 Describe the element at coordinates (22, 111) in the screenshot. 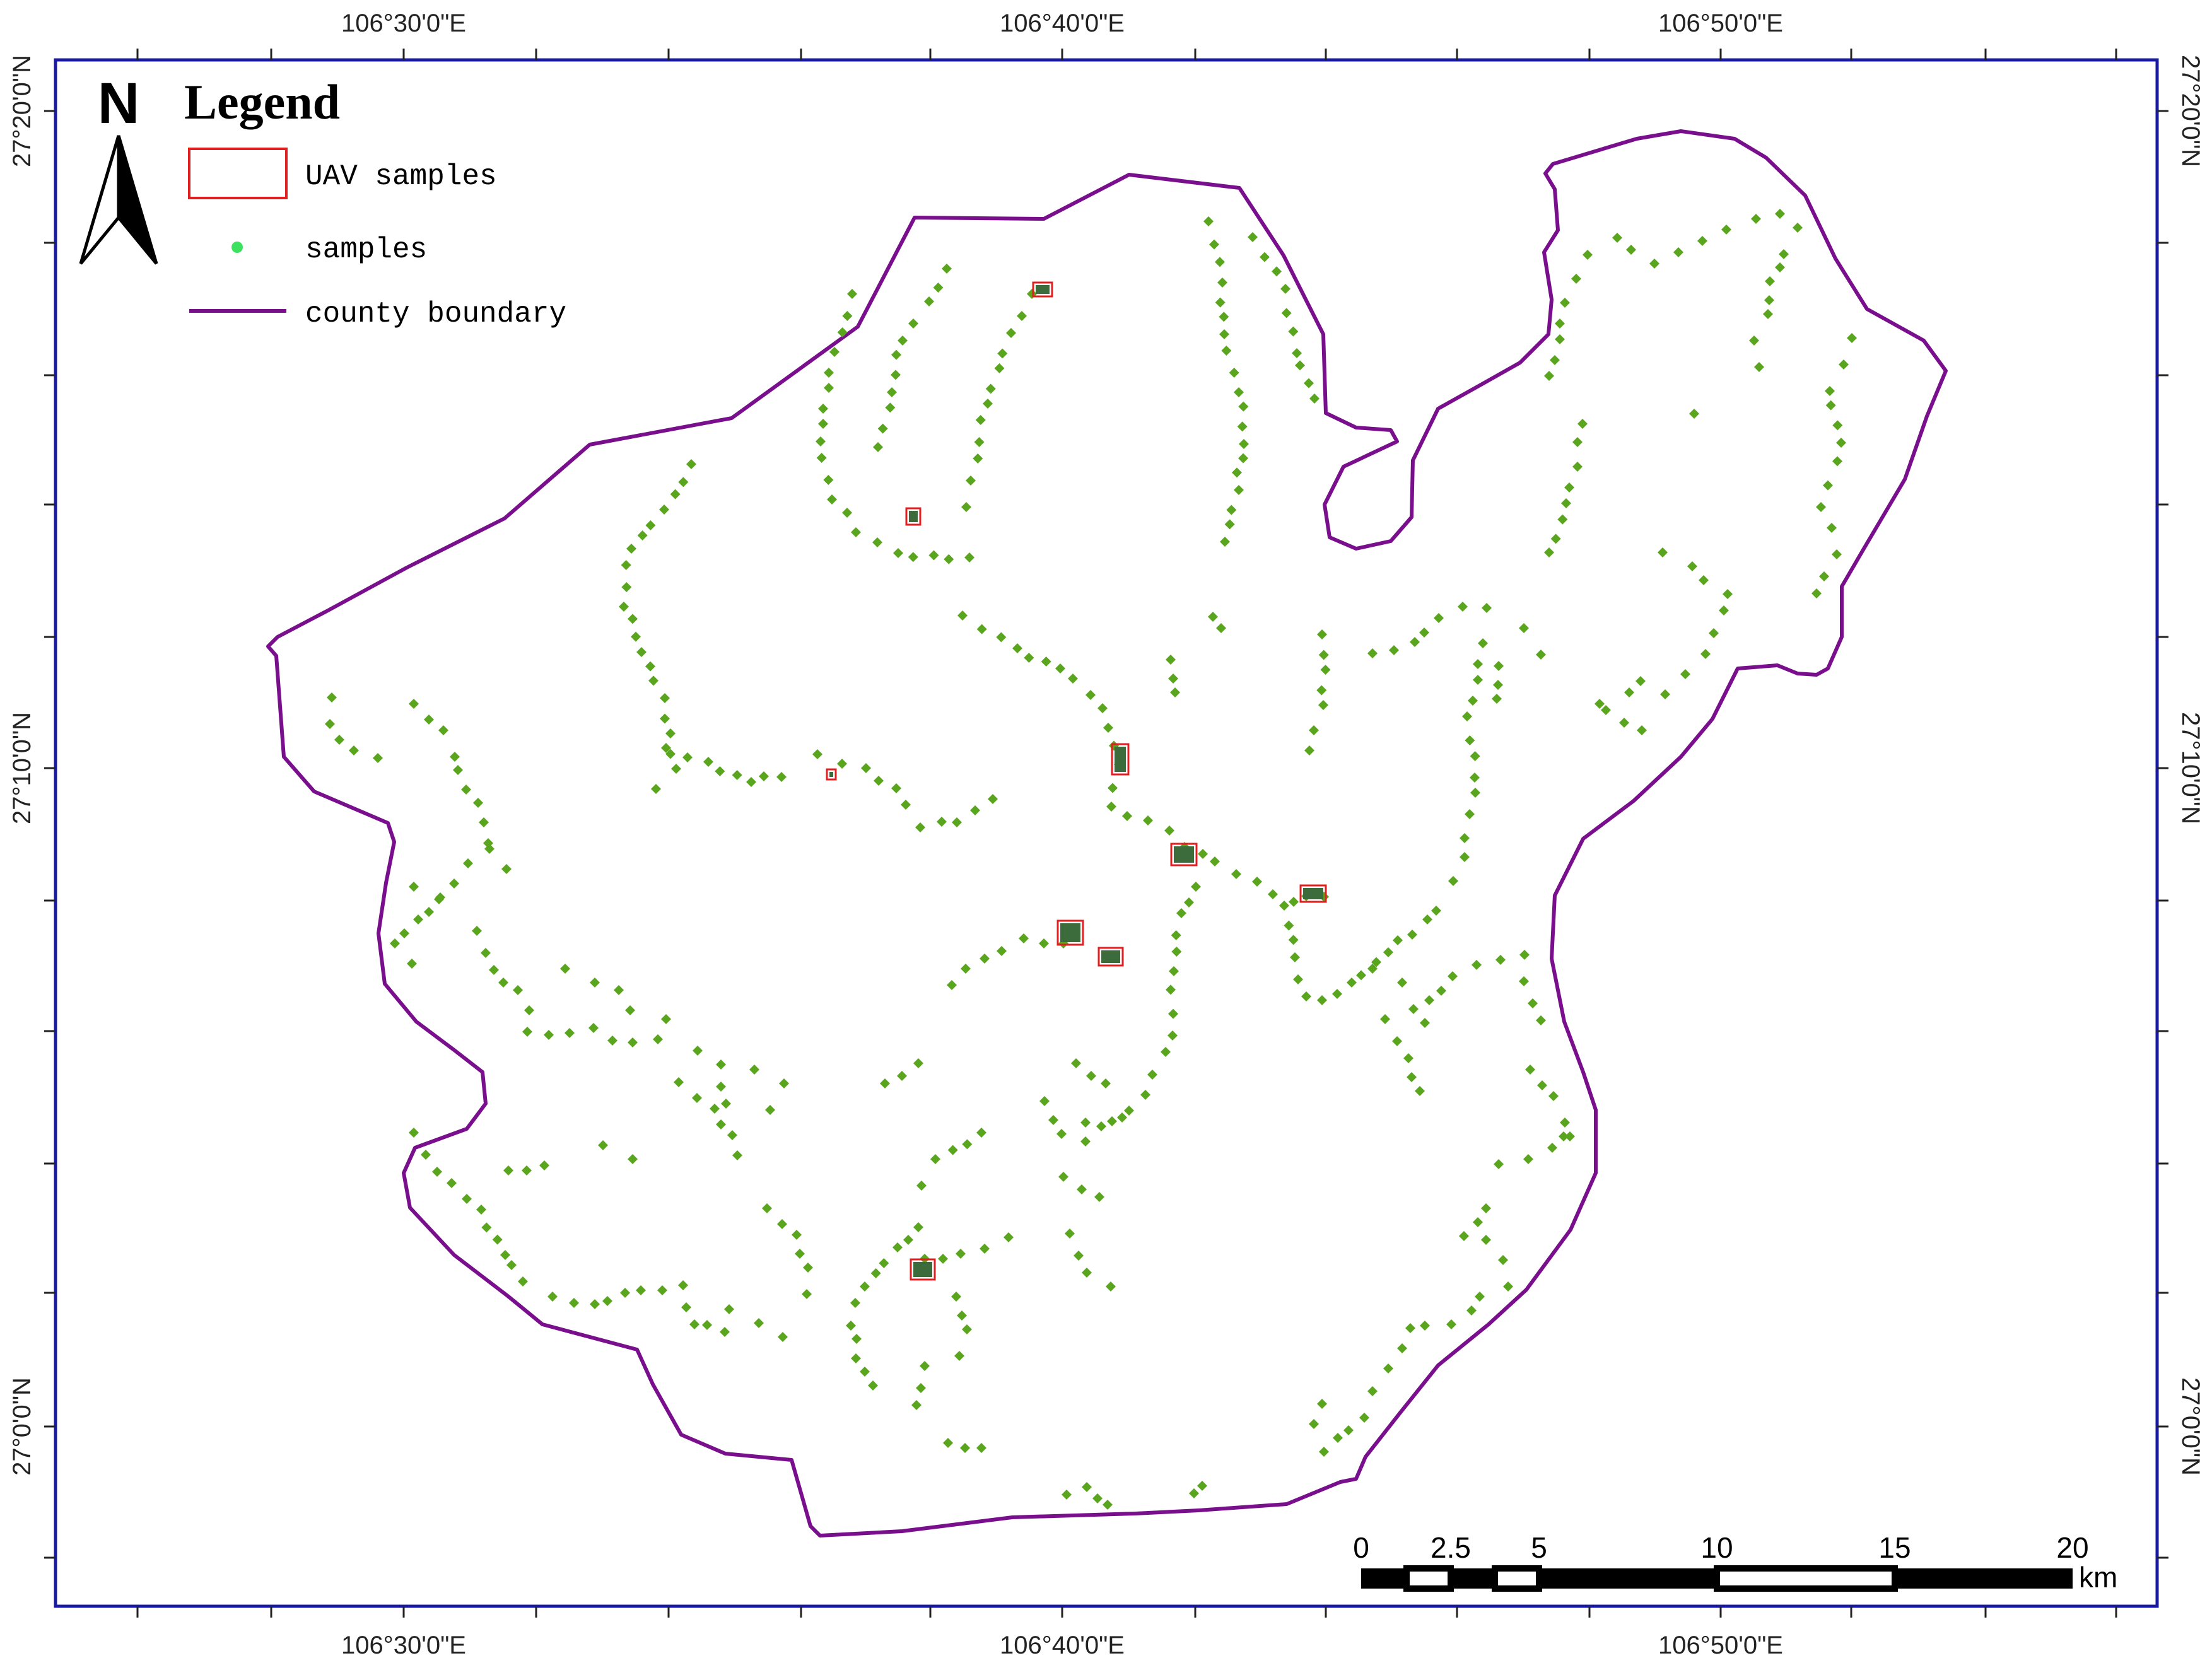

I see `lat-label-left-1: 27°20'0"N` at that location.